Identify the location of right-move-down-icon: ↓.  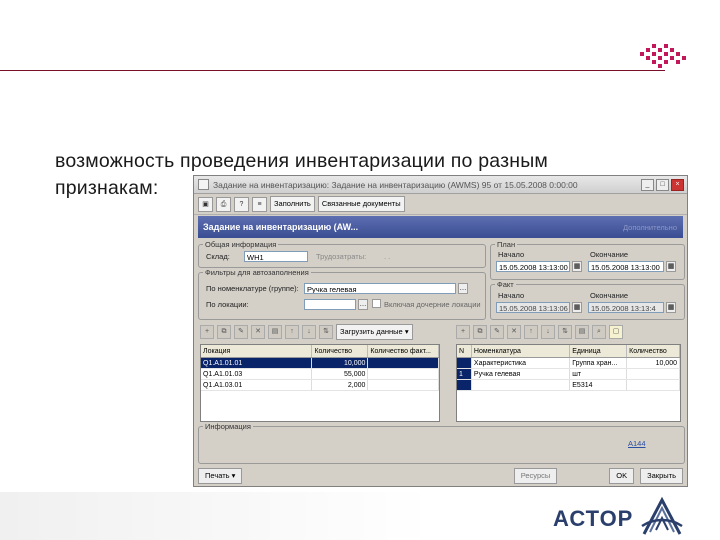
(548, 332).